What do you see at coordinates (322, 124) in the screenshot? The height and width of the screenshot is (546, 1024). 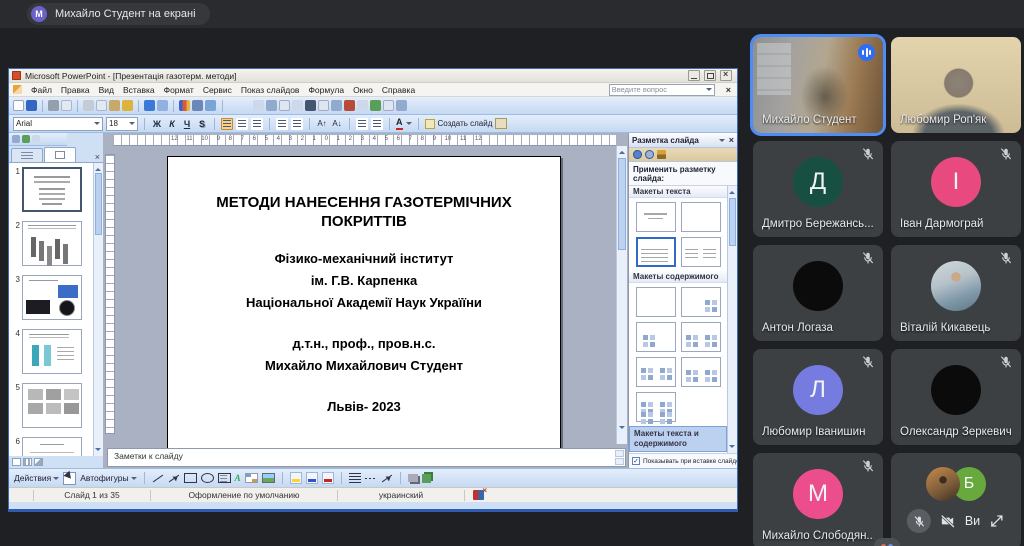 I see `increase-font-button: A↑` at bounding box center [322, 124].